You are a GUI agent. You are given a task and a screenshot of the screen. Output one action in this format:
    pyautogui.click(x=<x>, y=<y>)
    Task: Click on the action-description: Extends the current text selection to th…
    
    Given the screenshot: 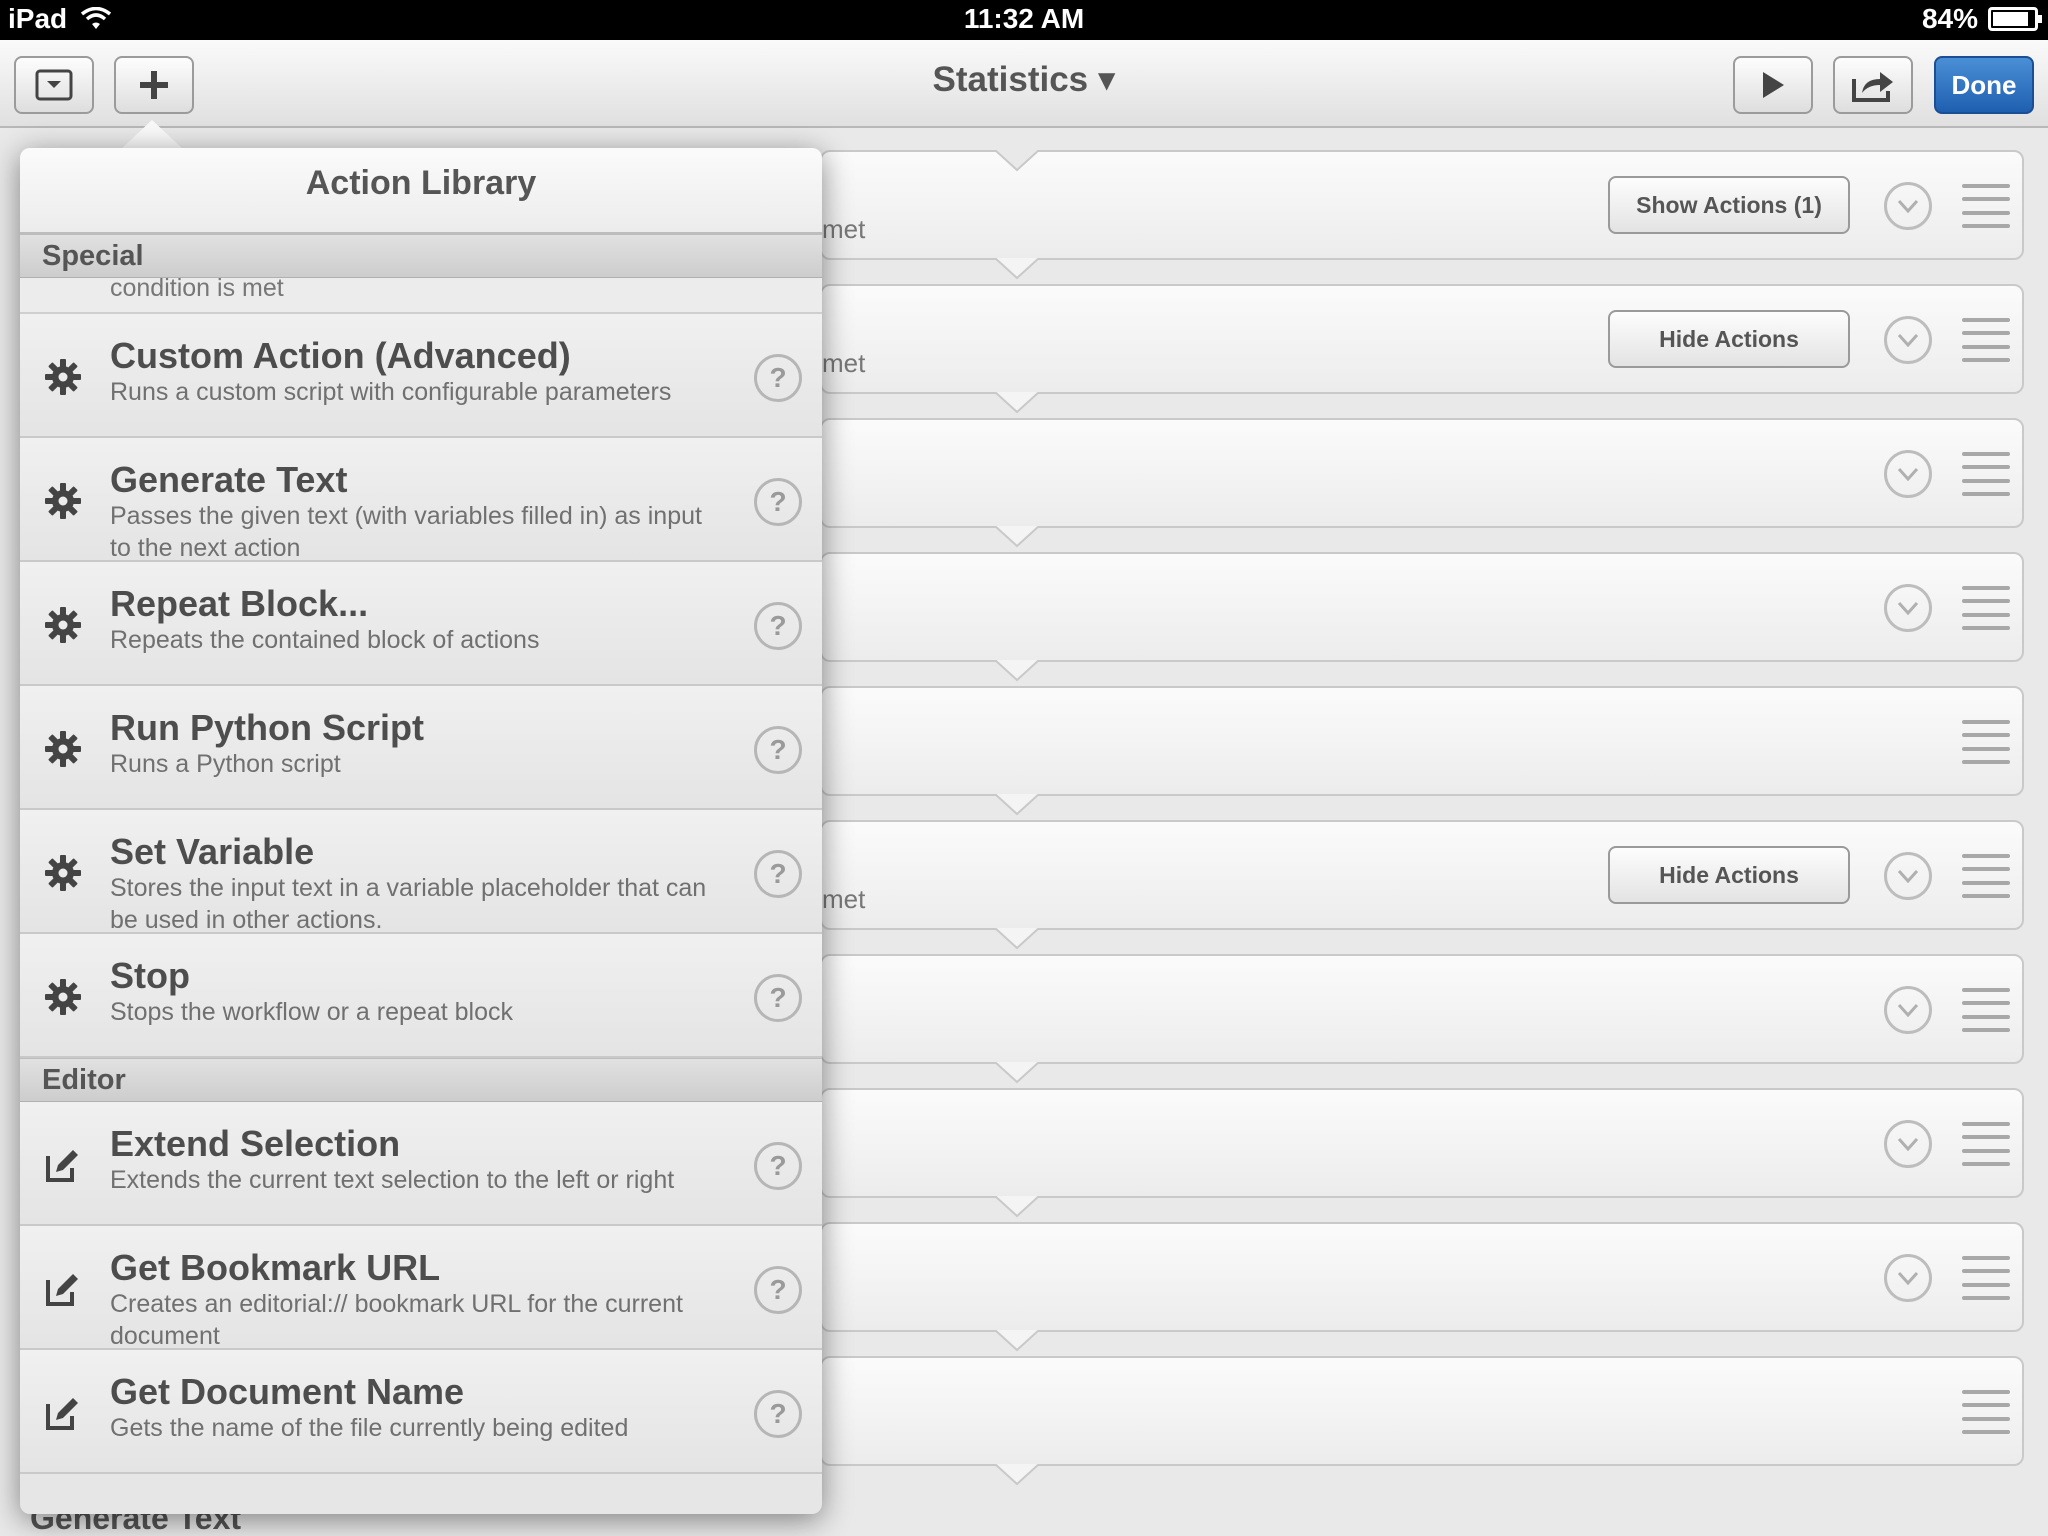 What is the action you would take?
    pyautogui.click(x=392, y=1180)
    